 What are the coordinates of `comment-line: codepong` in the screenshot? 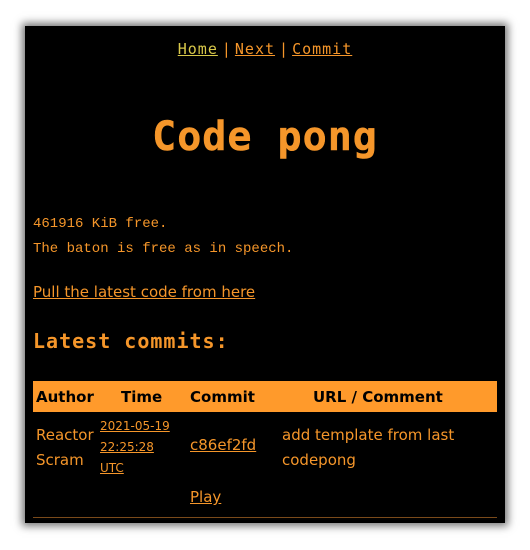 It's located at (319, 460).